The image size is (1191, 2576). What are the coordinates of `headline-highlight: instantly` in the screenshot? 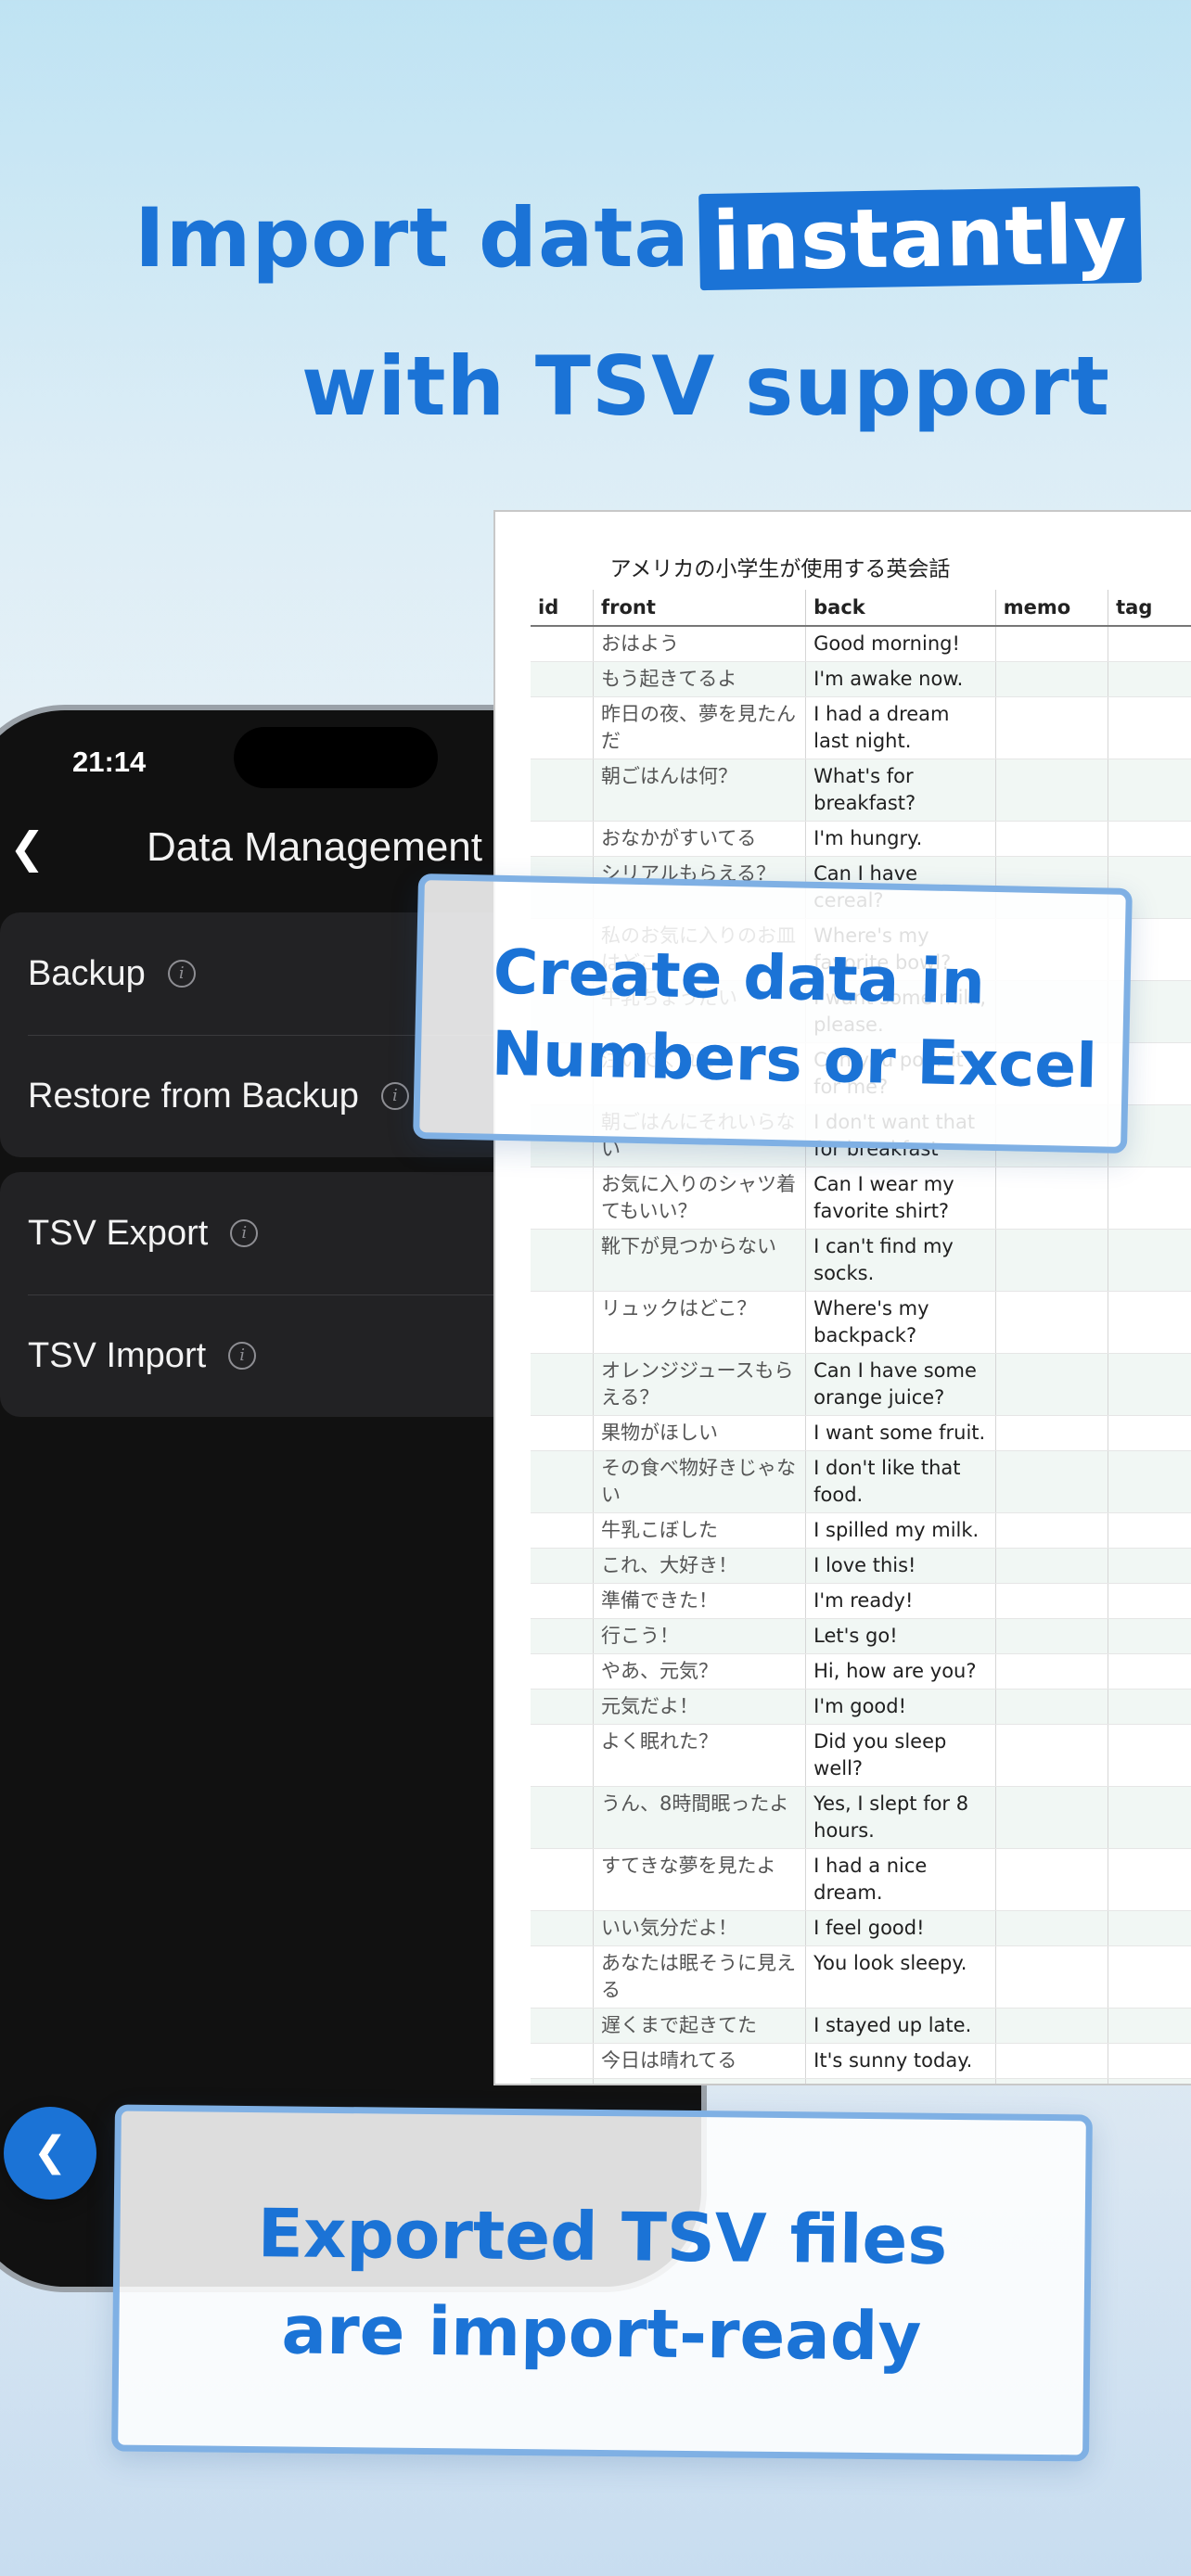 It's located at (920, 238).